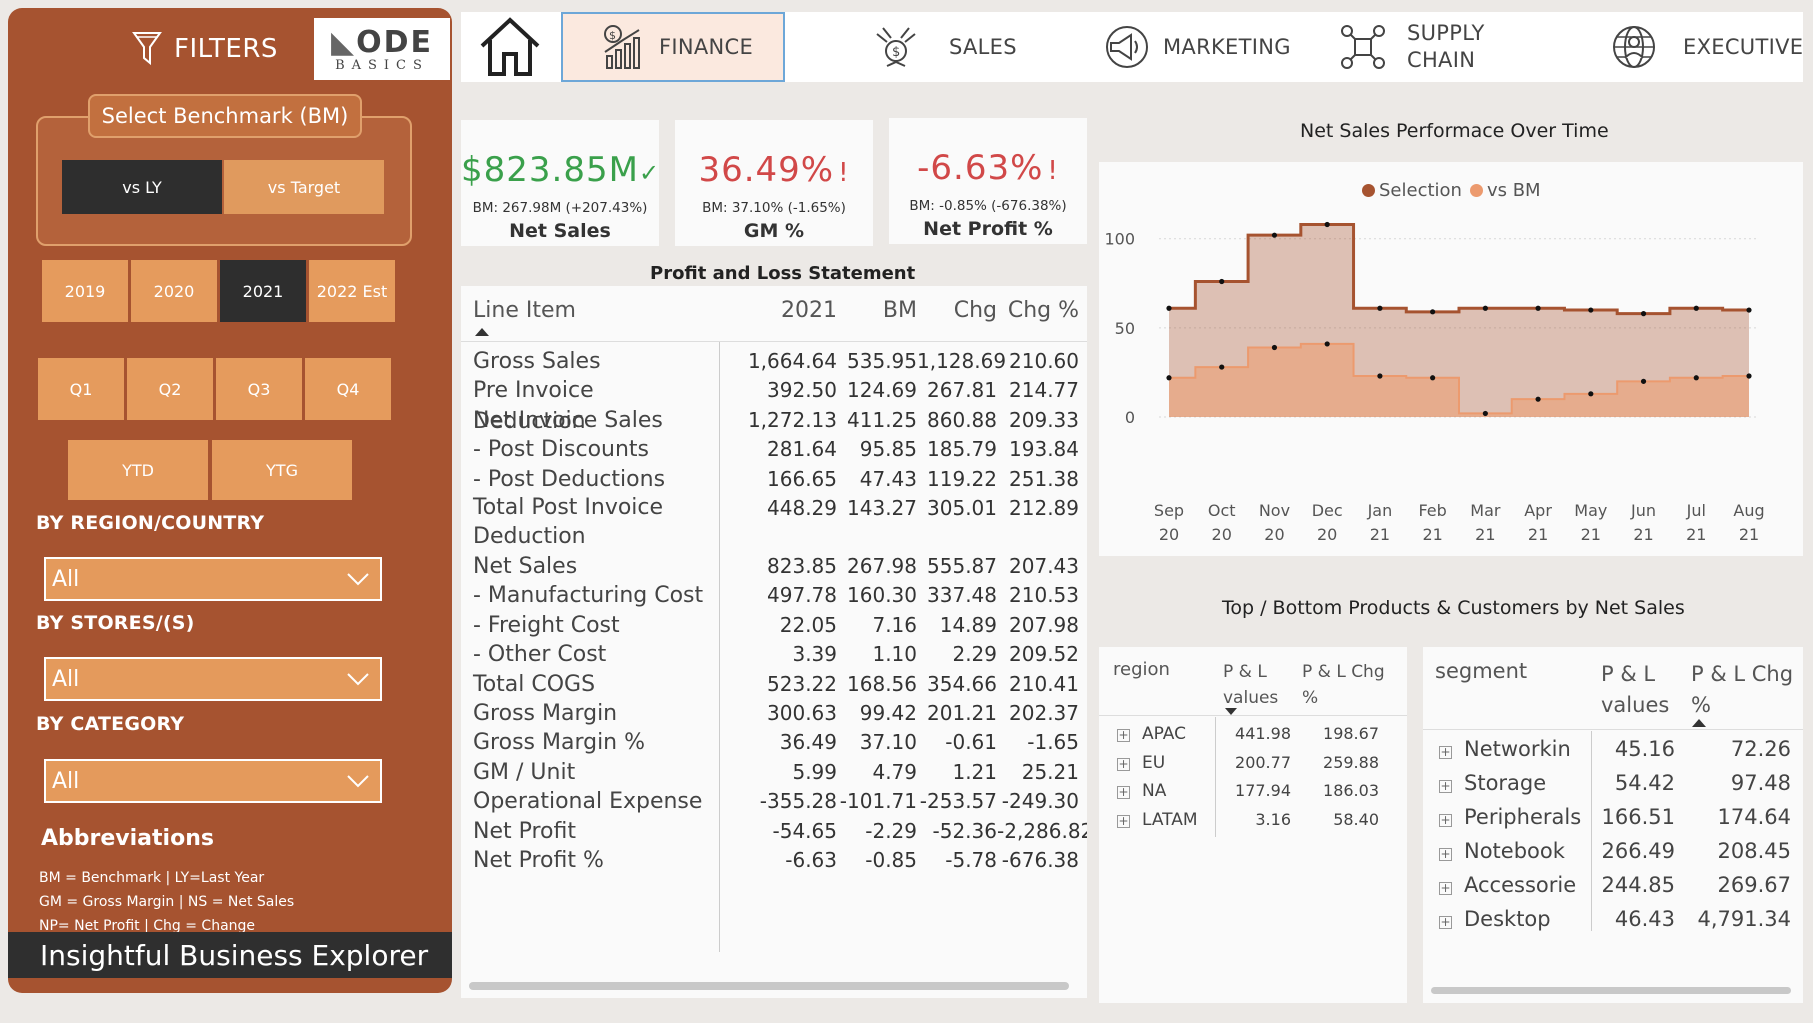  Describe the element at coordinates (774, 771) in the screenshot. I see `table-row: GM / Unit 5.99 4.79 1.21 25.21` at that location.